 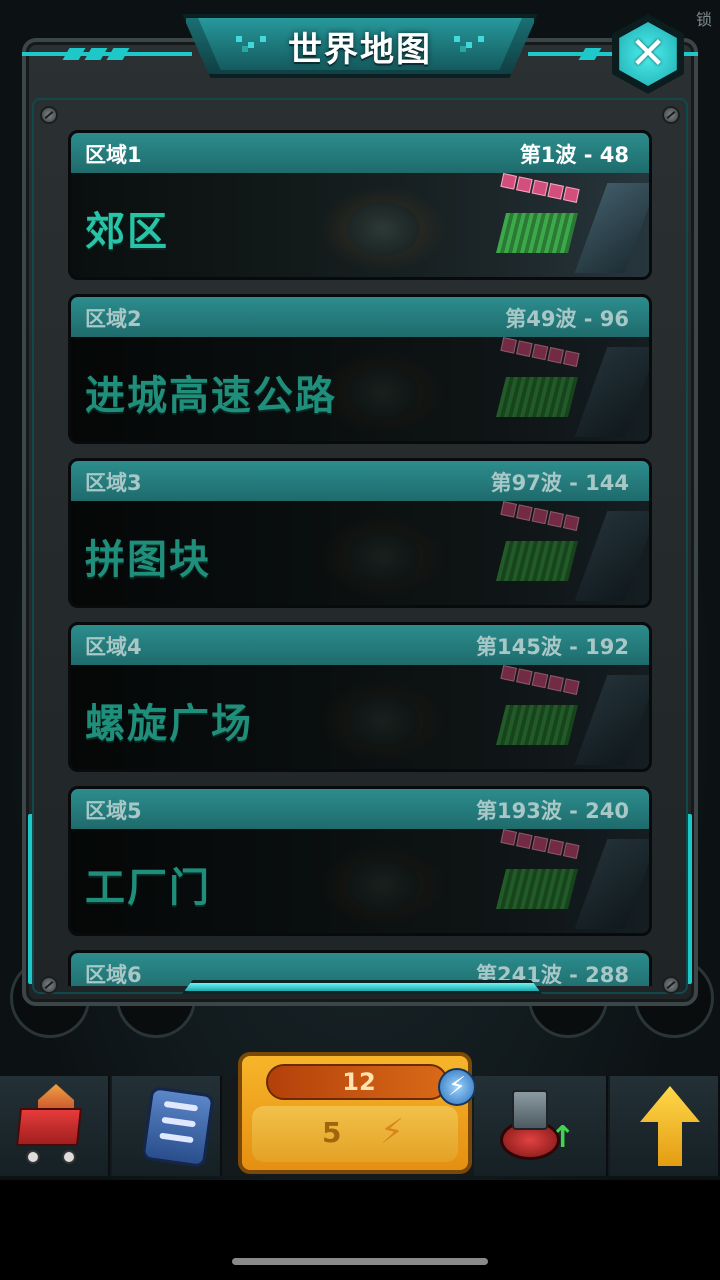 I want to click on wave-range: 第49波 - 96, so click(x=567, y=319).